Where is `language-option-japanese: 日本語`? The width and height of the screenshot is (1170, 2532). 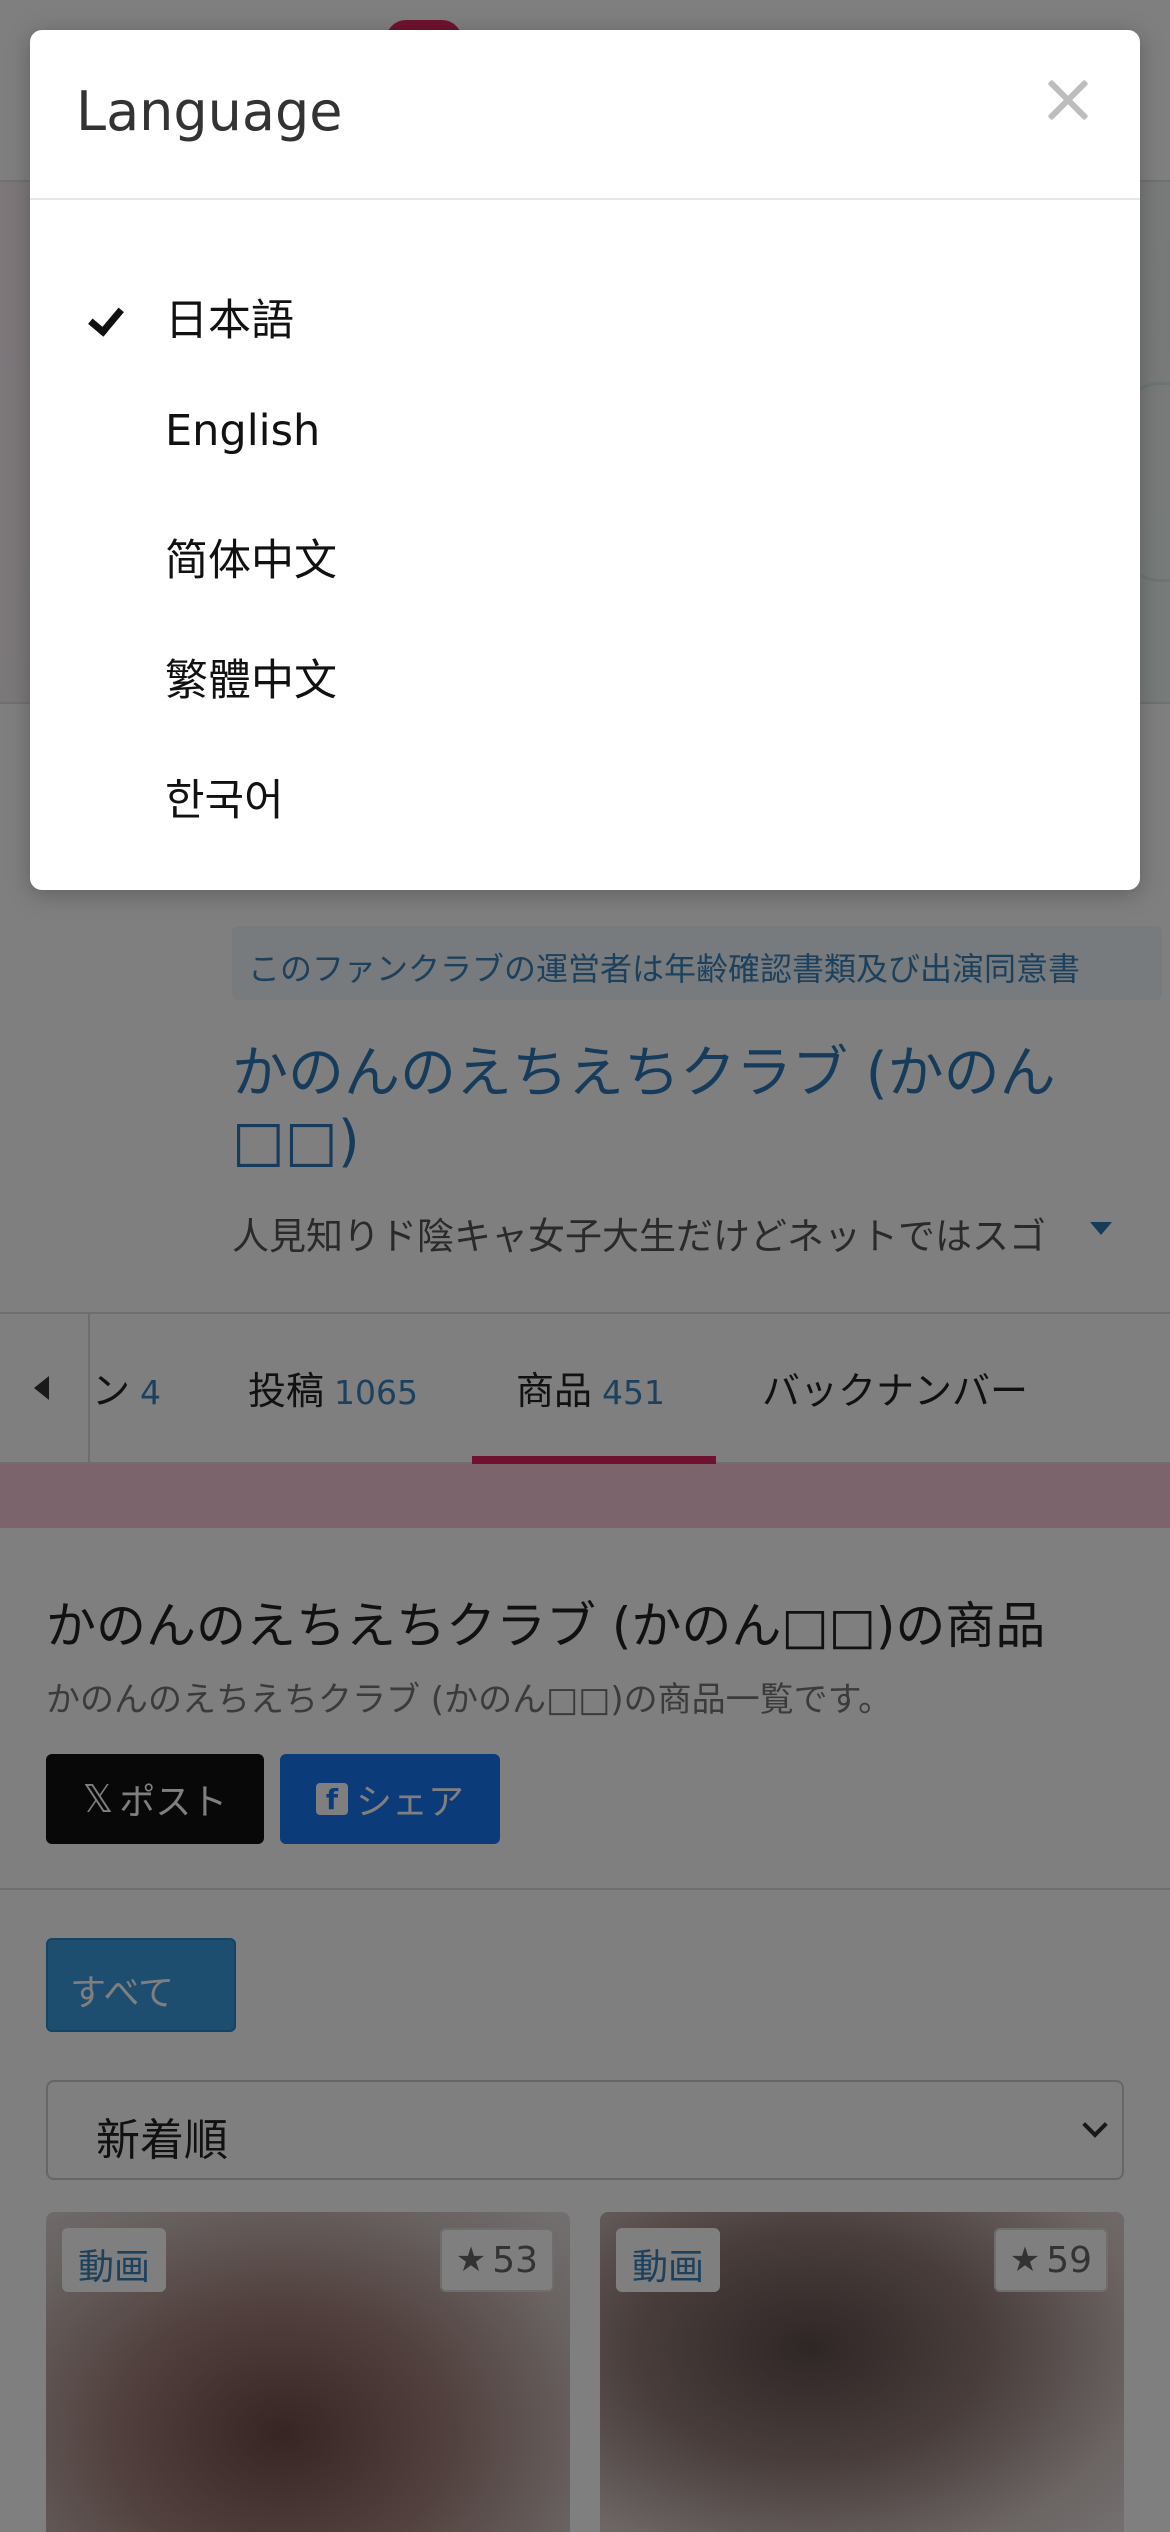 language-option-japanese: 日本語 is located at coordinates (585, 330).